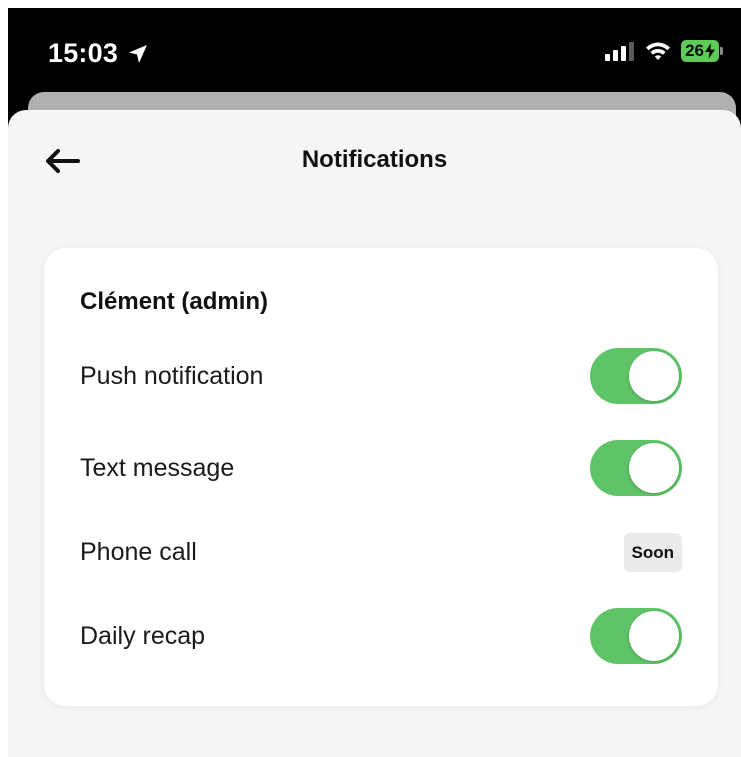  I want to click on battery-body: 26, so click(700, 51).